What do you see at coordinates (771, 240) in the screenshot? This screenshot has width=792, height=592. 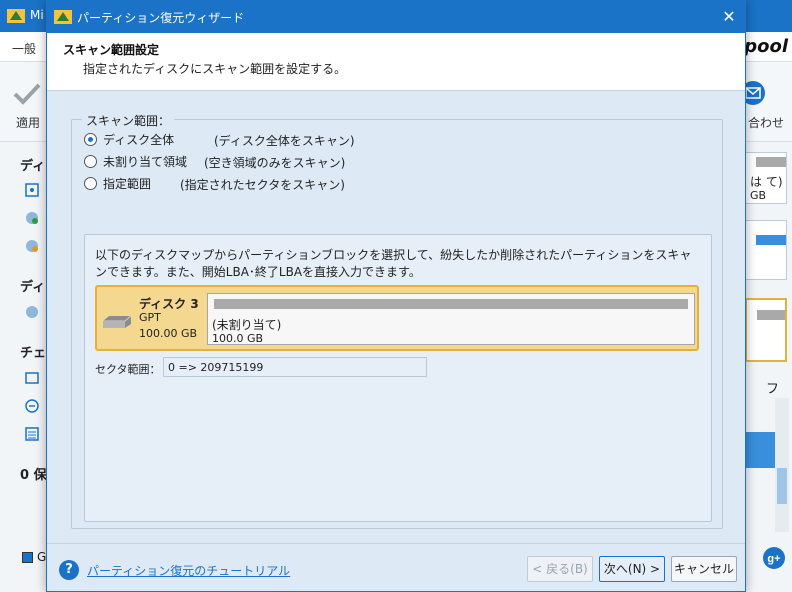 I see `right-disk-card-bar-blue` at bounding box center [771, 240].